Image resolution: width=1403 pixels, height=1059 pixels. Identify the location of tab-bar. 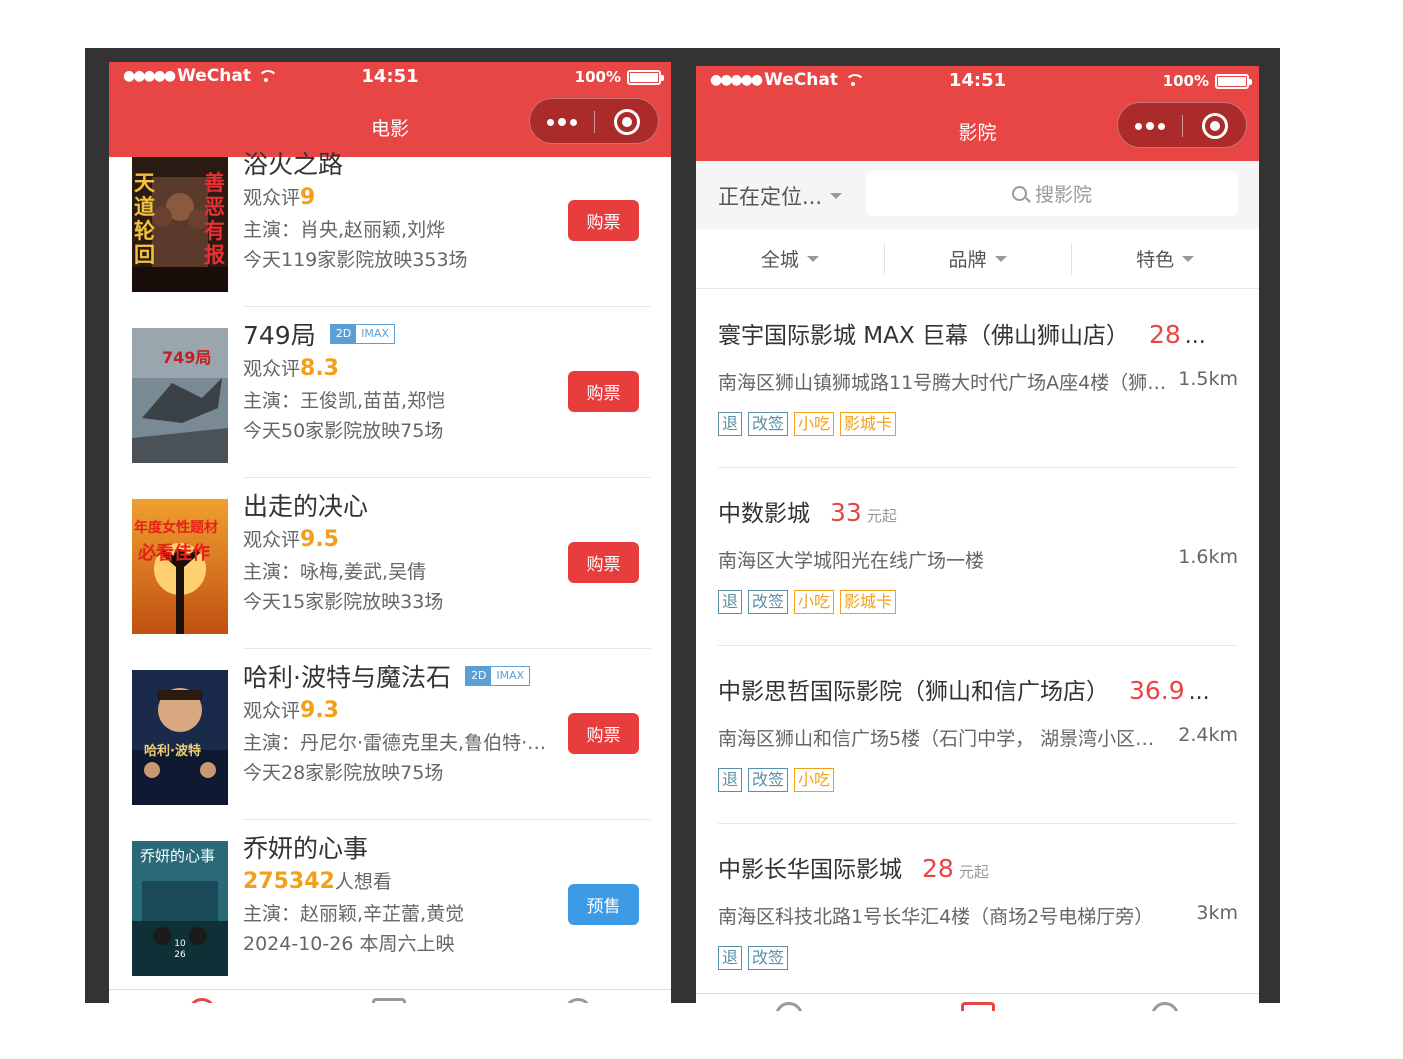
(977, 1002).